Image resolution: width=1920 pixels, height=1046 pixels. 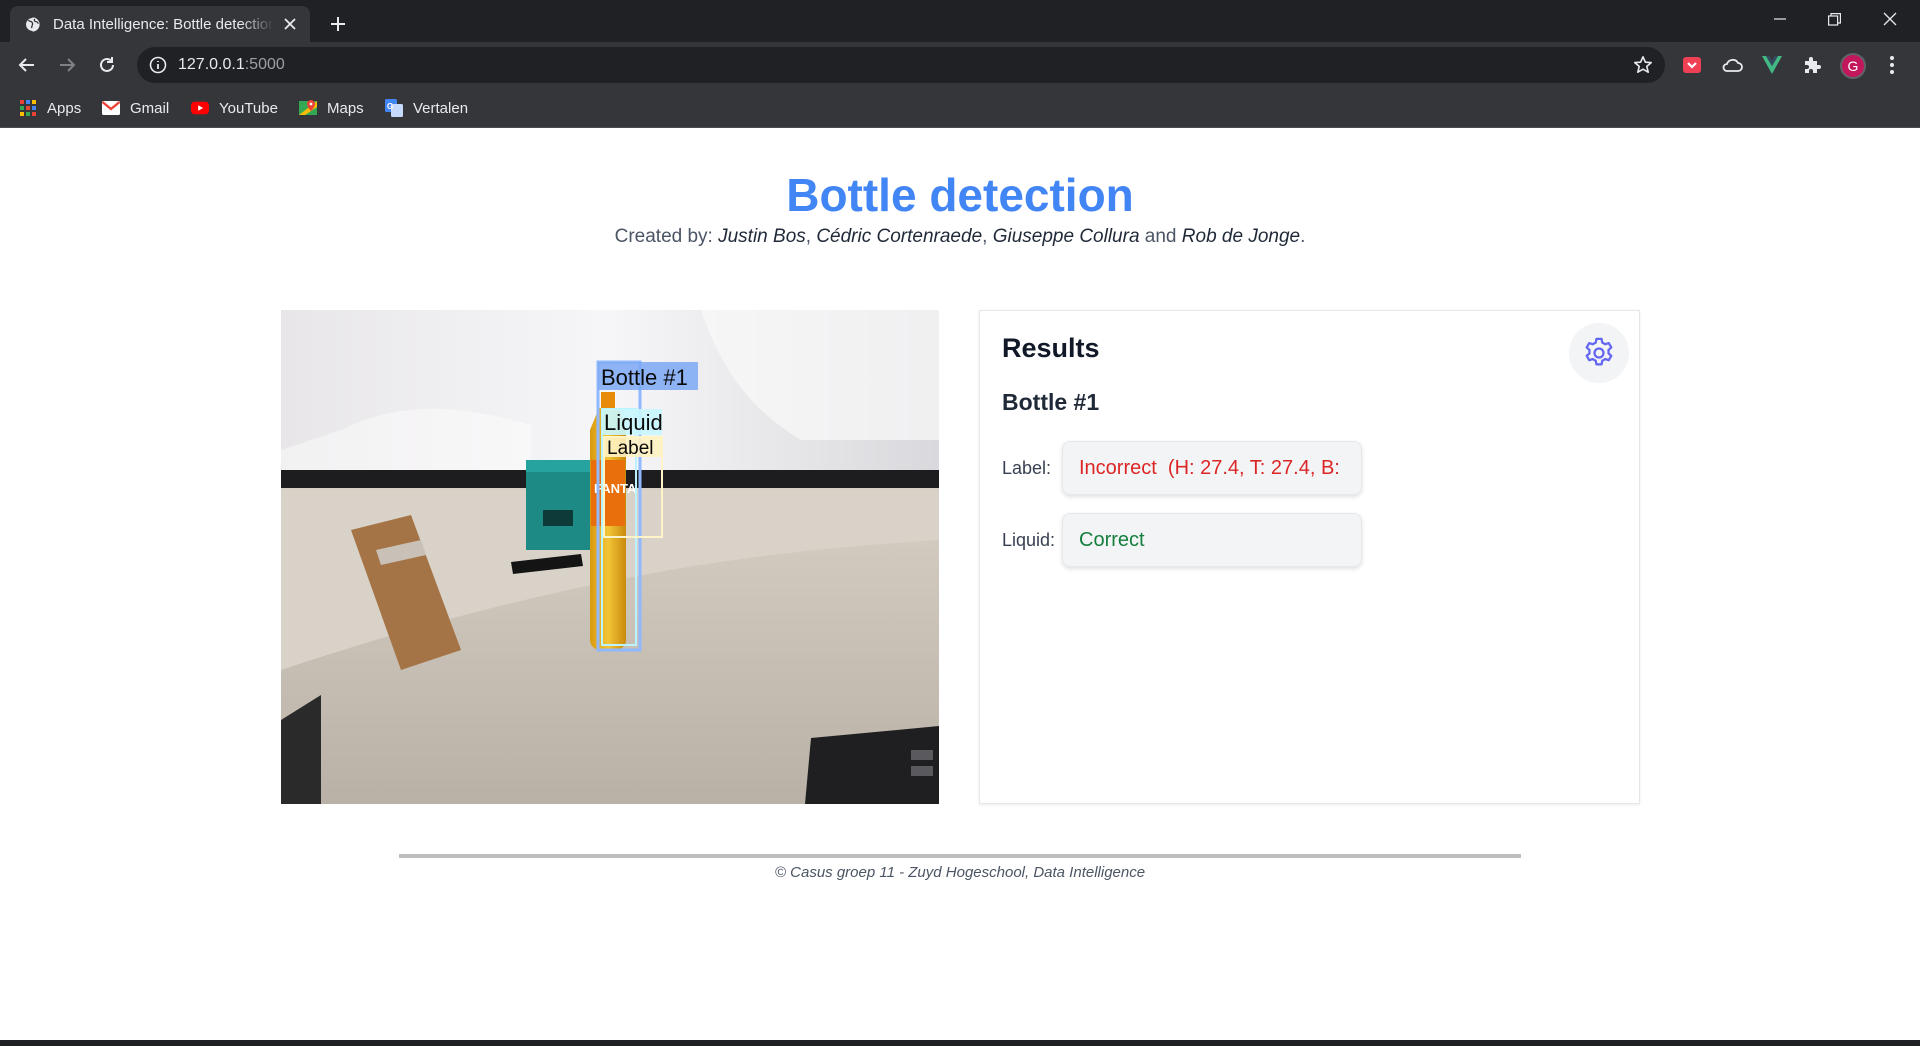 What do you see at coordinates (633, 422) in the screenshot?
I see `liquid-label-text: Liquid` at bounding box center [633, 422].